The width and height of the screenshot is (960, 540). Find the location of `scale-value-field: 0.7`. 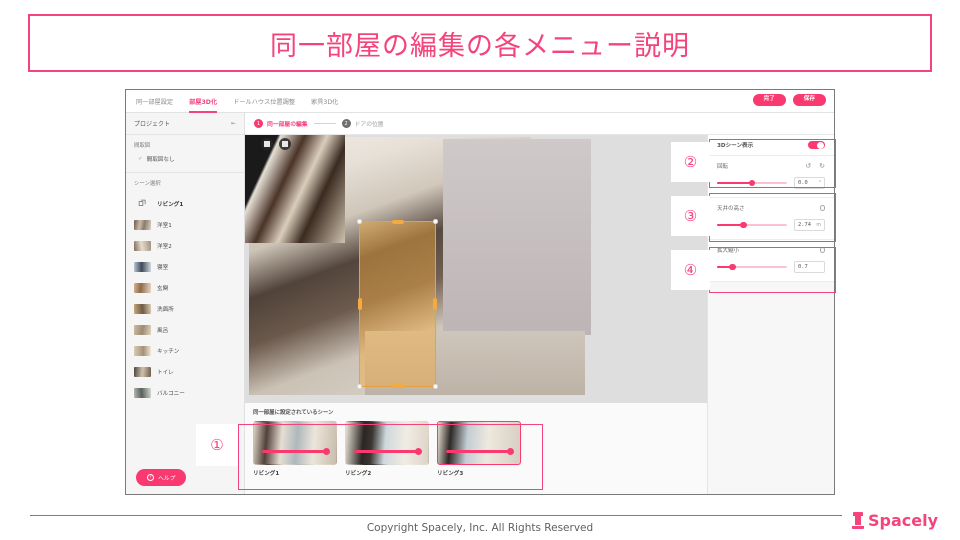

scale-value-field: 0.7 is located at coordinates (809, 267).